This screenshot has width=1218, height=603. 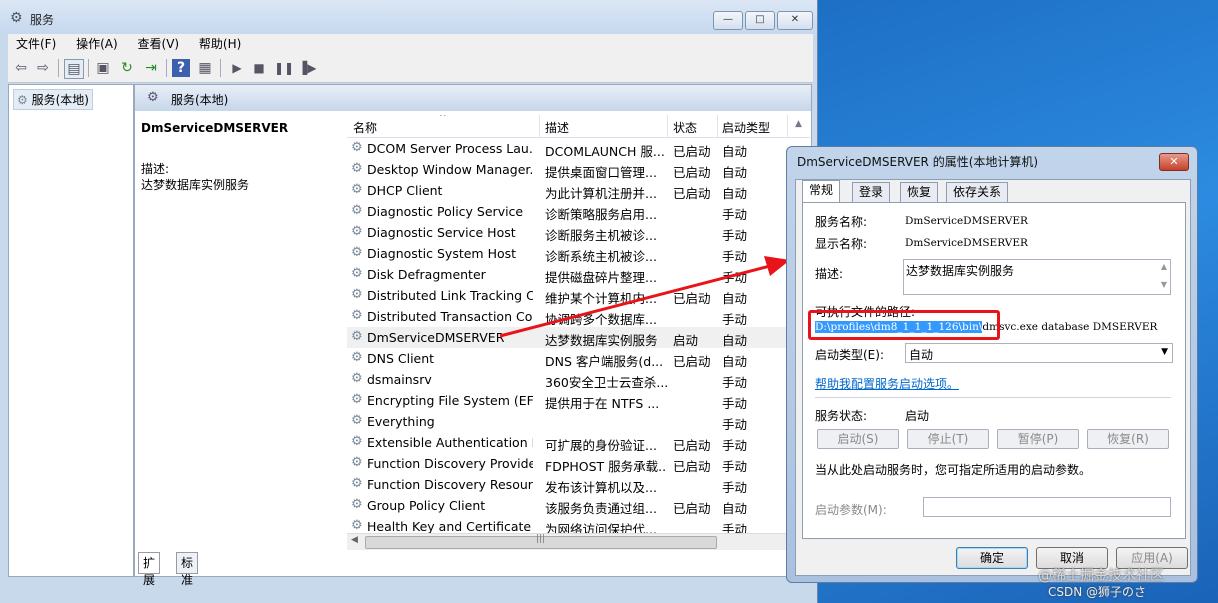 What do you see at coordinates (919, 192) in the screenshot?
I see `tab-recovery: 恢复` at bounding box center [919, 192].